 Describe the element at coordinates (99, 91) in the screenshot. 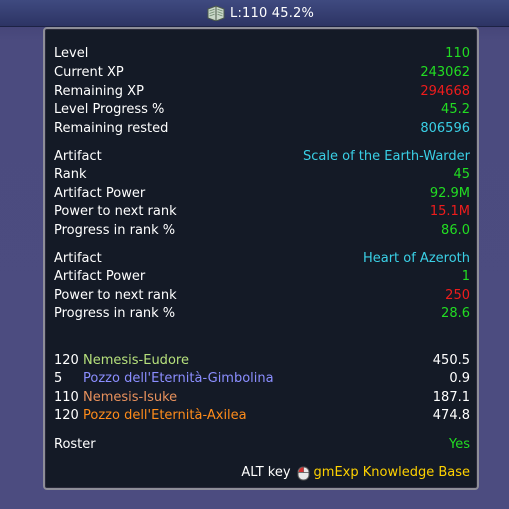

I see `remaining-xp-label: Remaining XP` at that location.